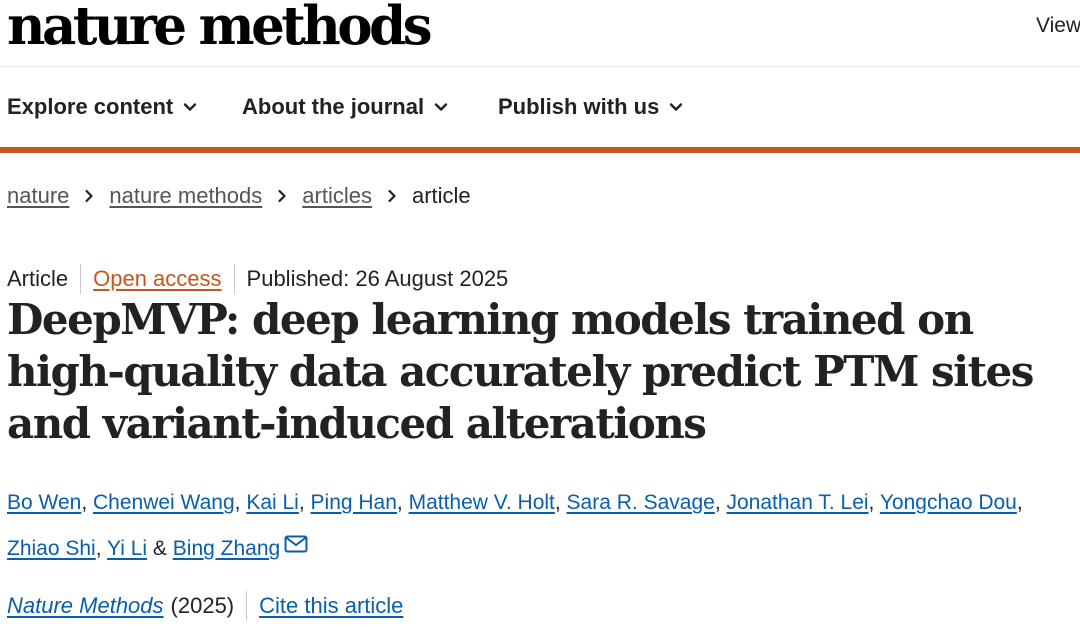 This screenshot has height=630, width=1080. I want to click on citation-line: Nature Methods (2025) Cite this article, so click(205, 606).